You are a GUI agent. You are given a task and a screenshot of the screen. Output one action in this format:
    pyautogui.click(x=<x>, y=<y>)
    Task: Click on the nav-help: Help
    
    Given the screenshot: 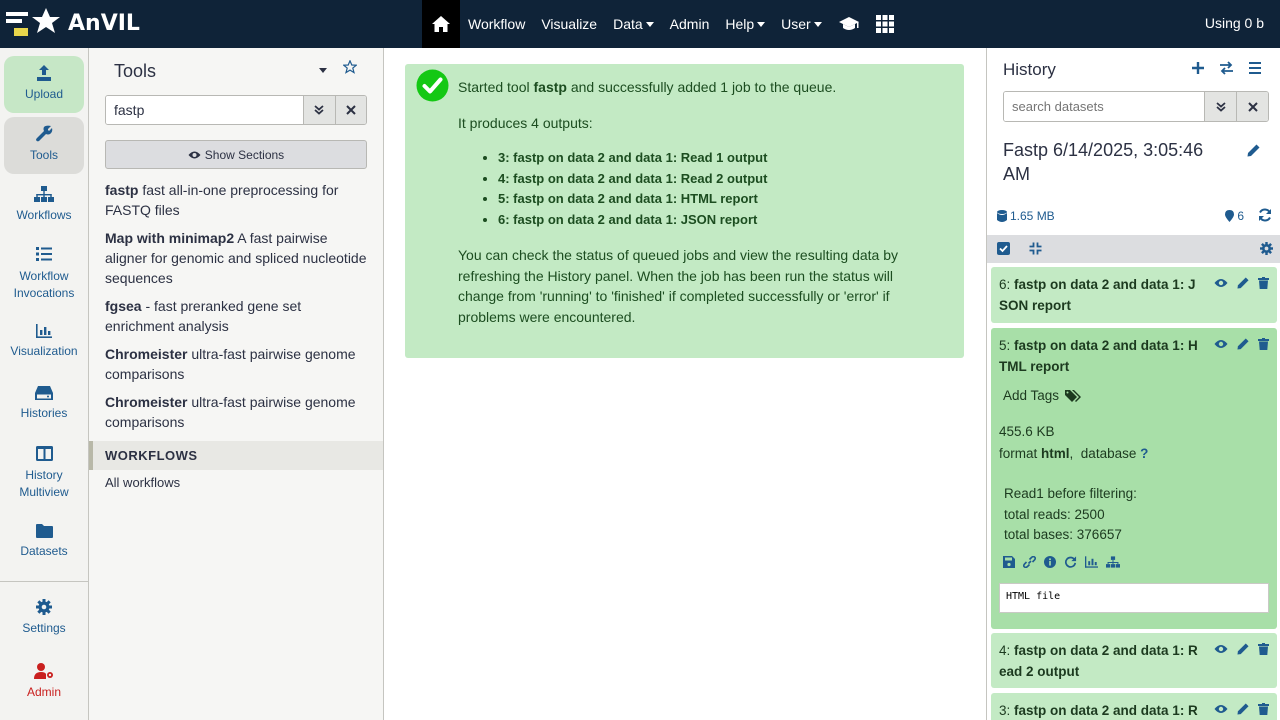 What is the action you would take?
    pyautogui.click(x=745, y=24)
    